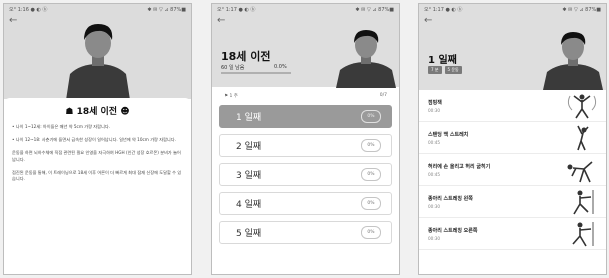  I want to click on heading-text: 18세 이전, so click(97, 112).